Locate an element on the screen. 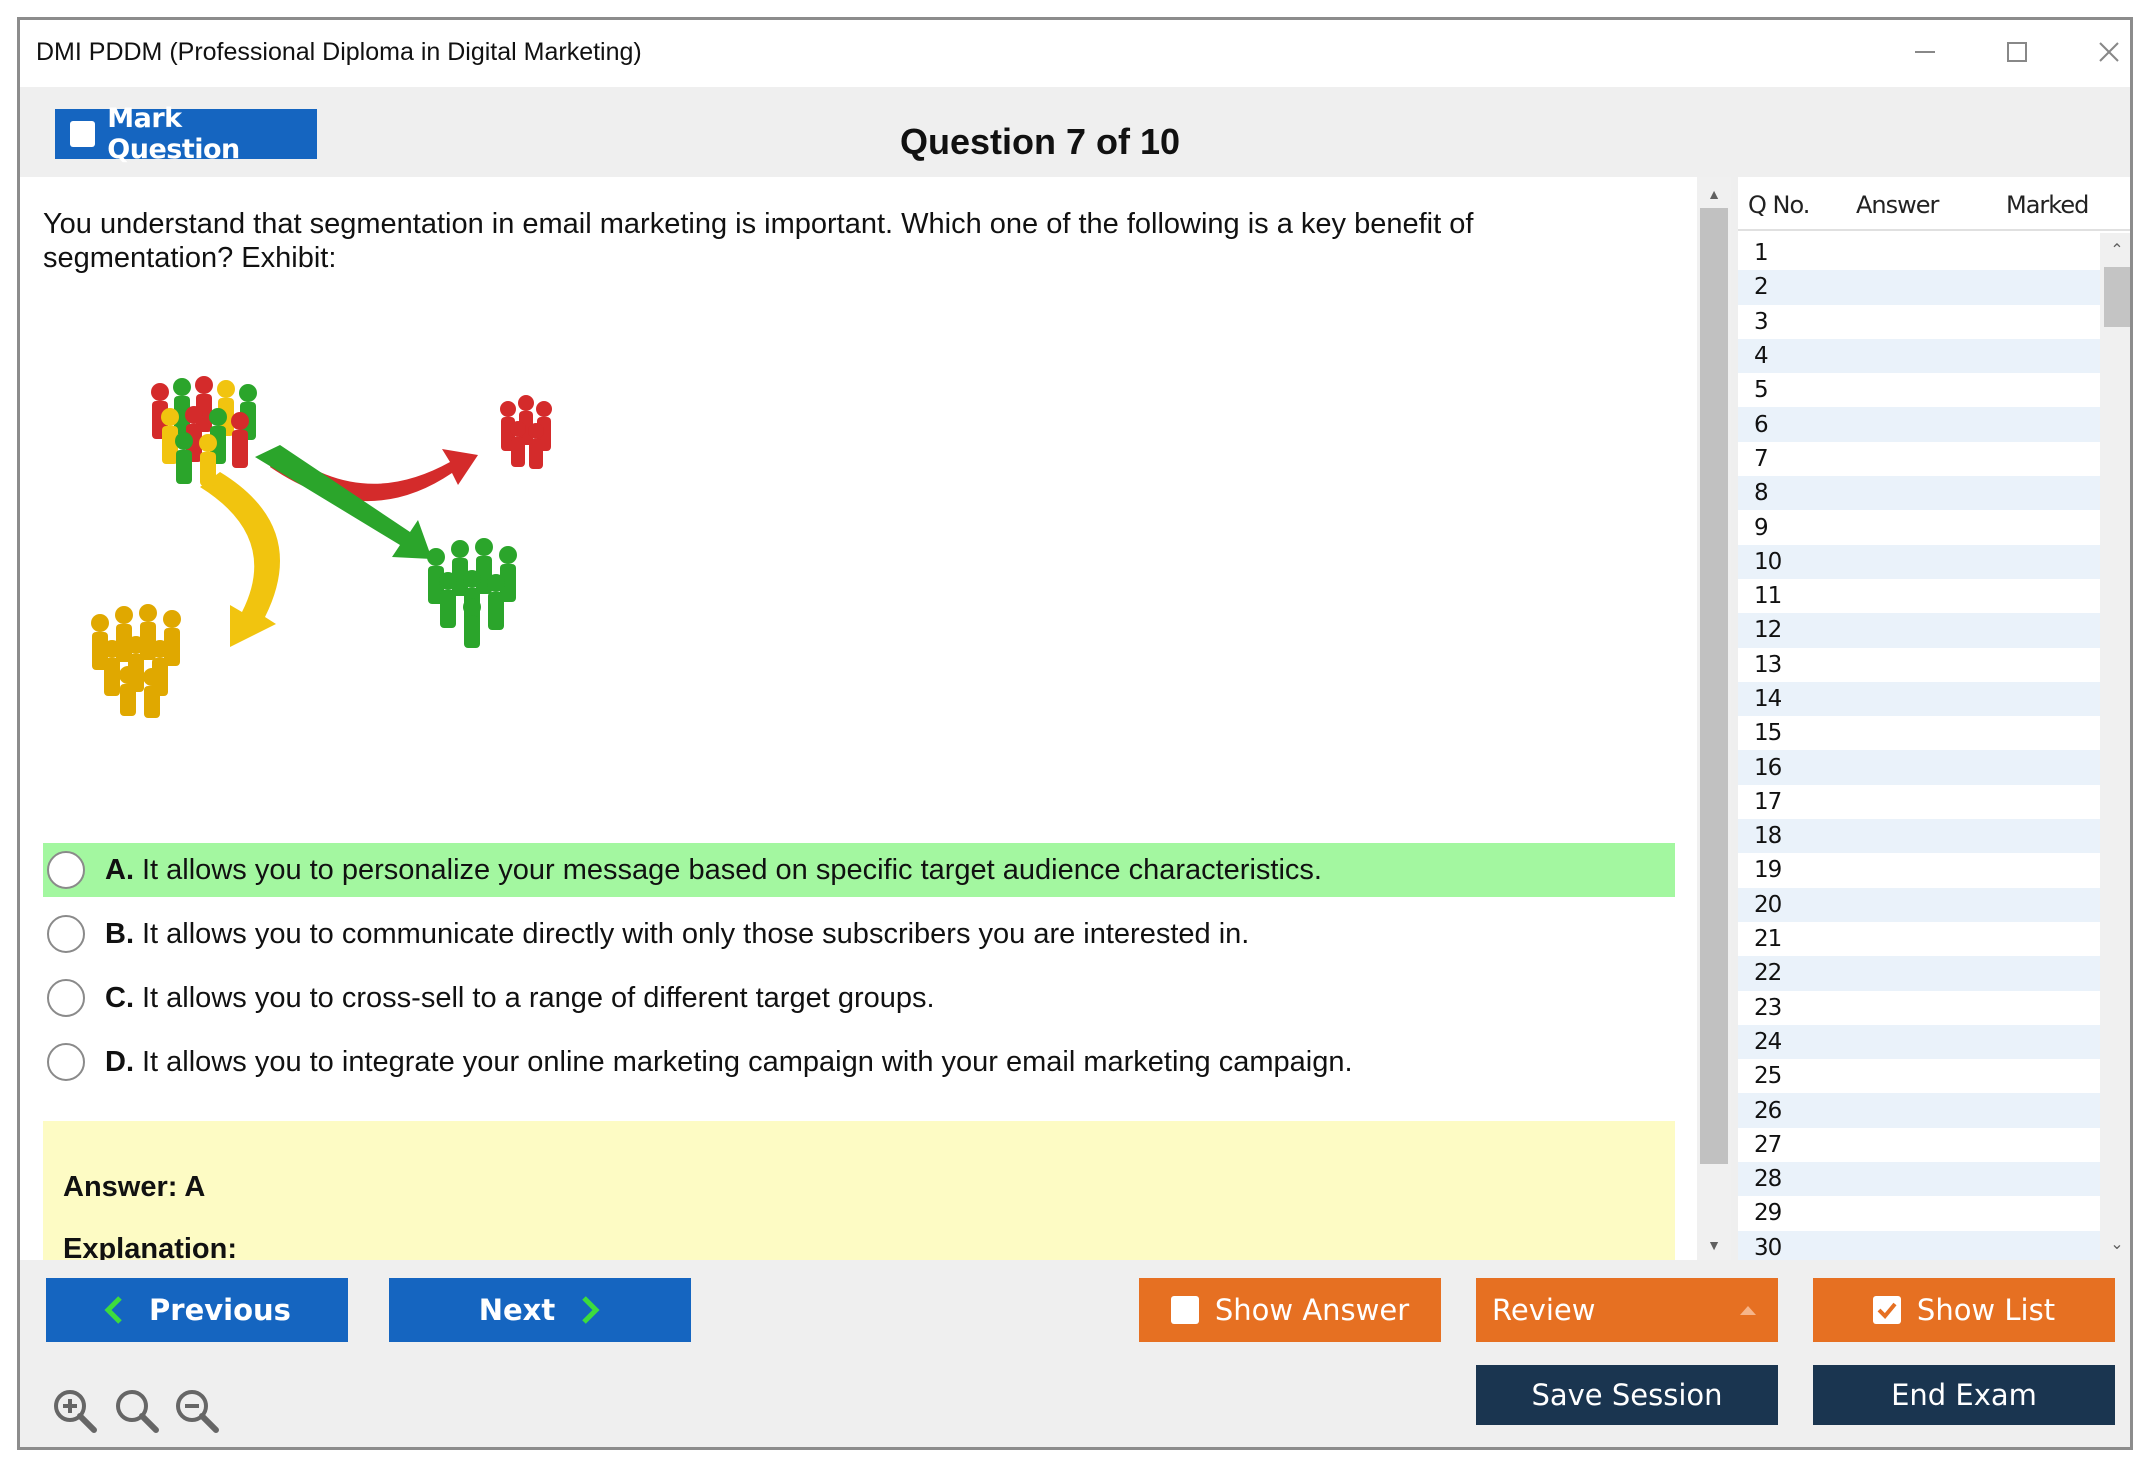  question-list-row: 27 is located at coordinates (1919, 1145).